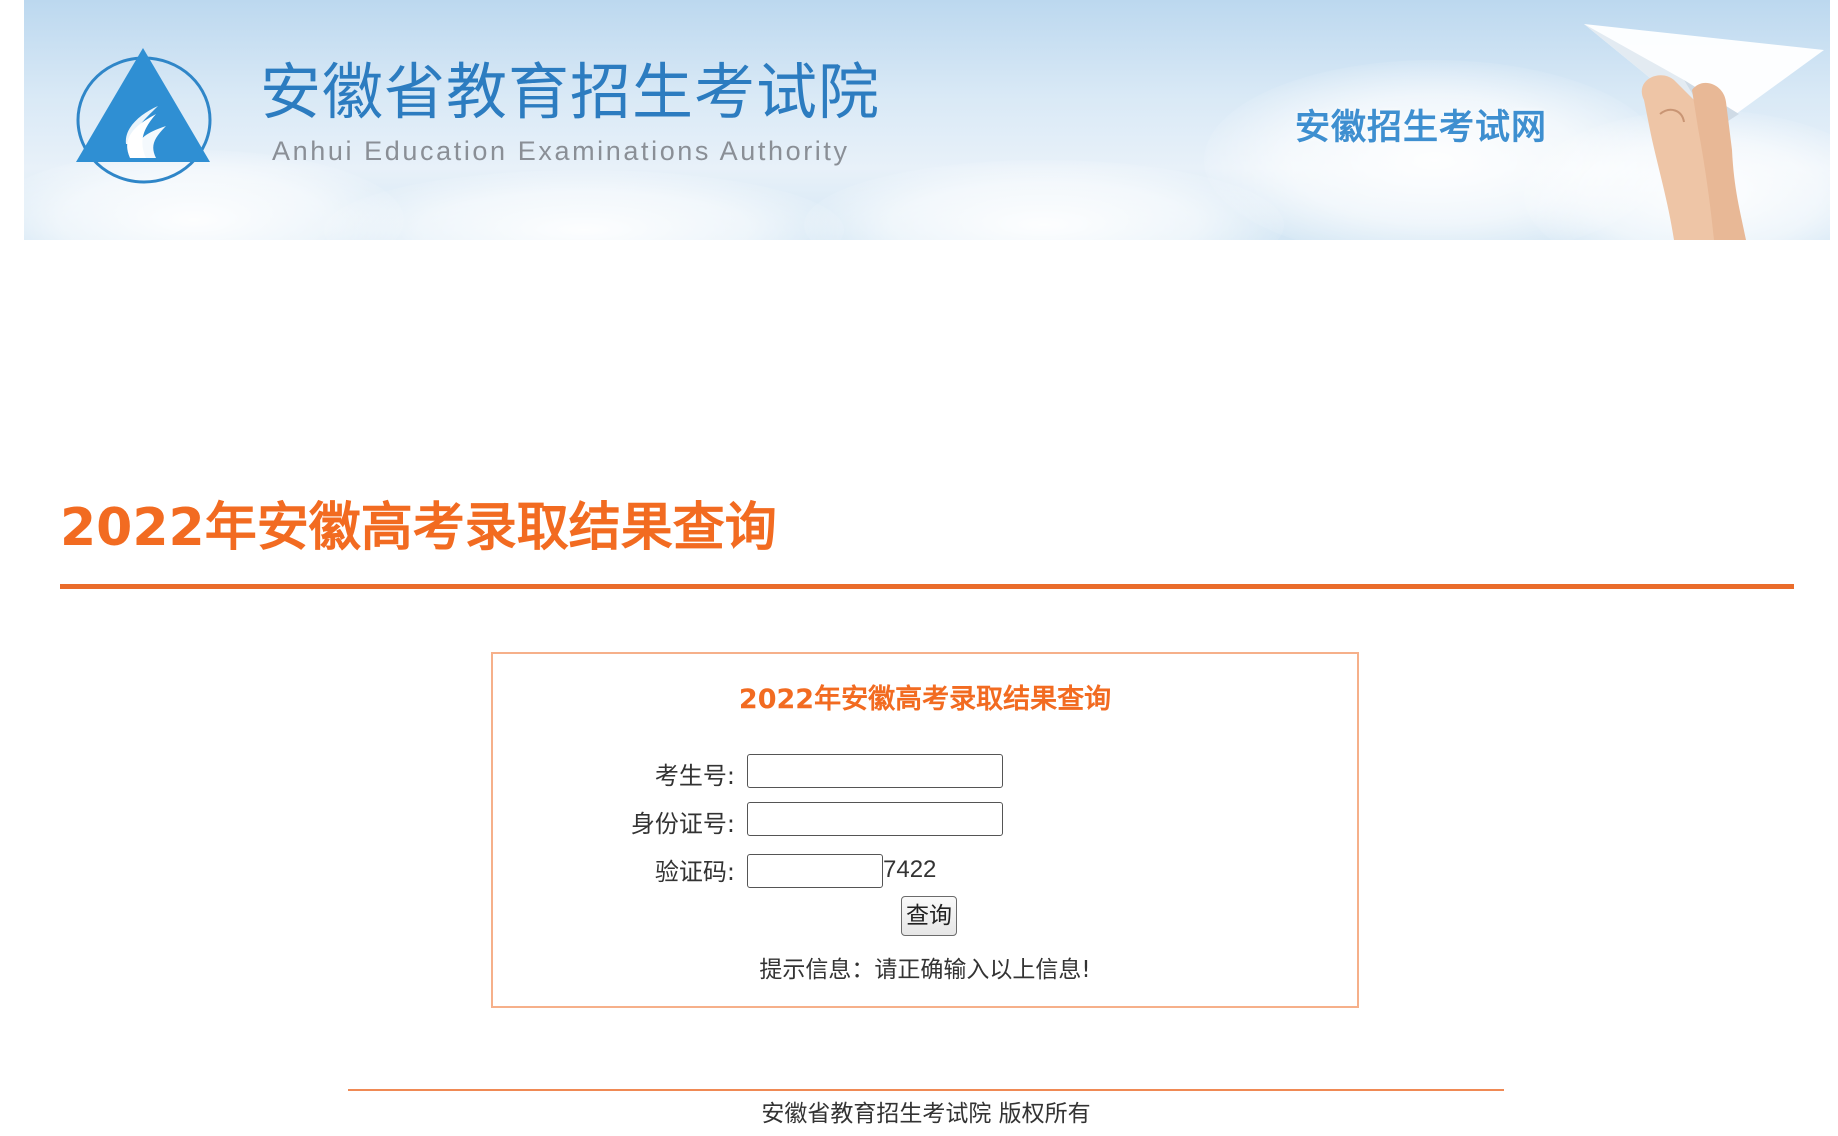  I want to click on copyright-text: 安徽省教育招生考试院 版权所有, so click(926, 1114).